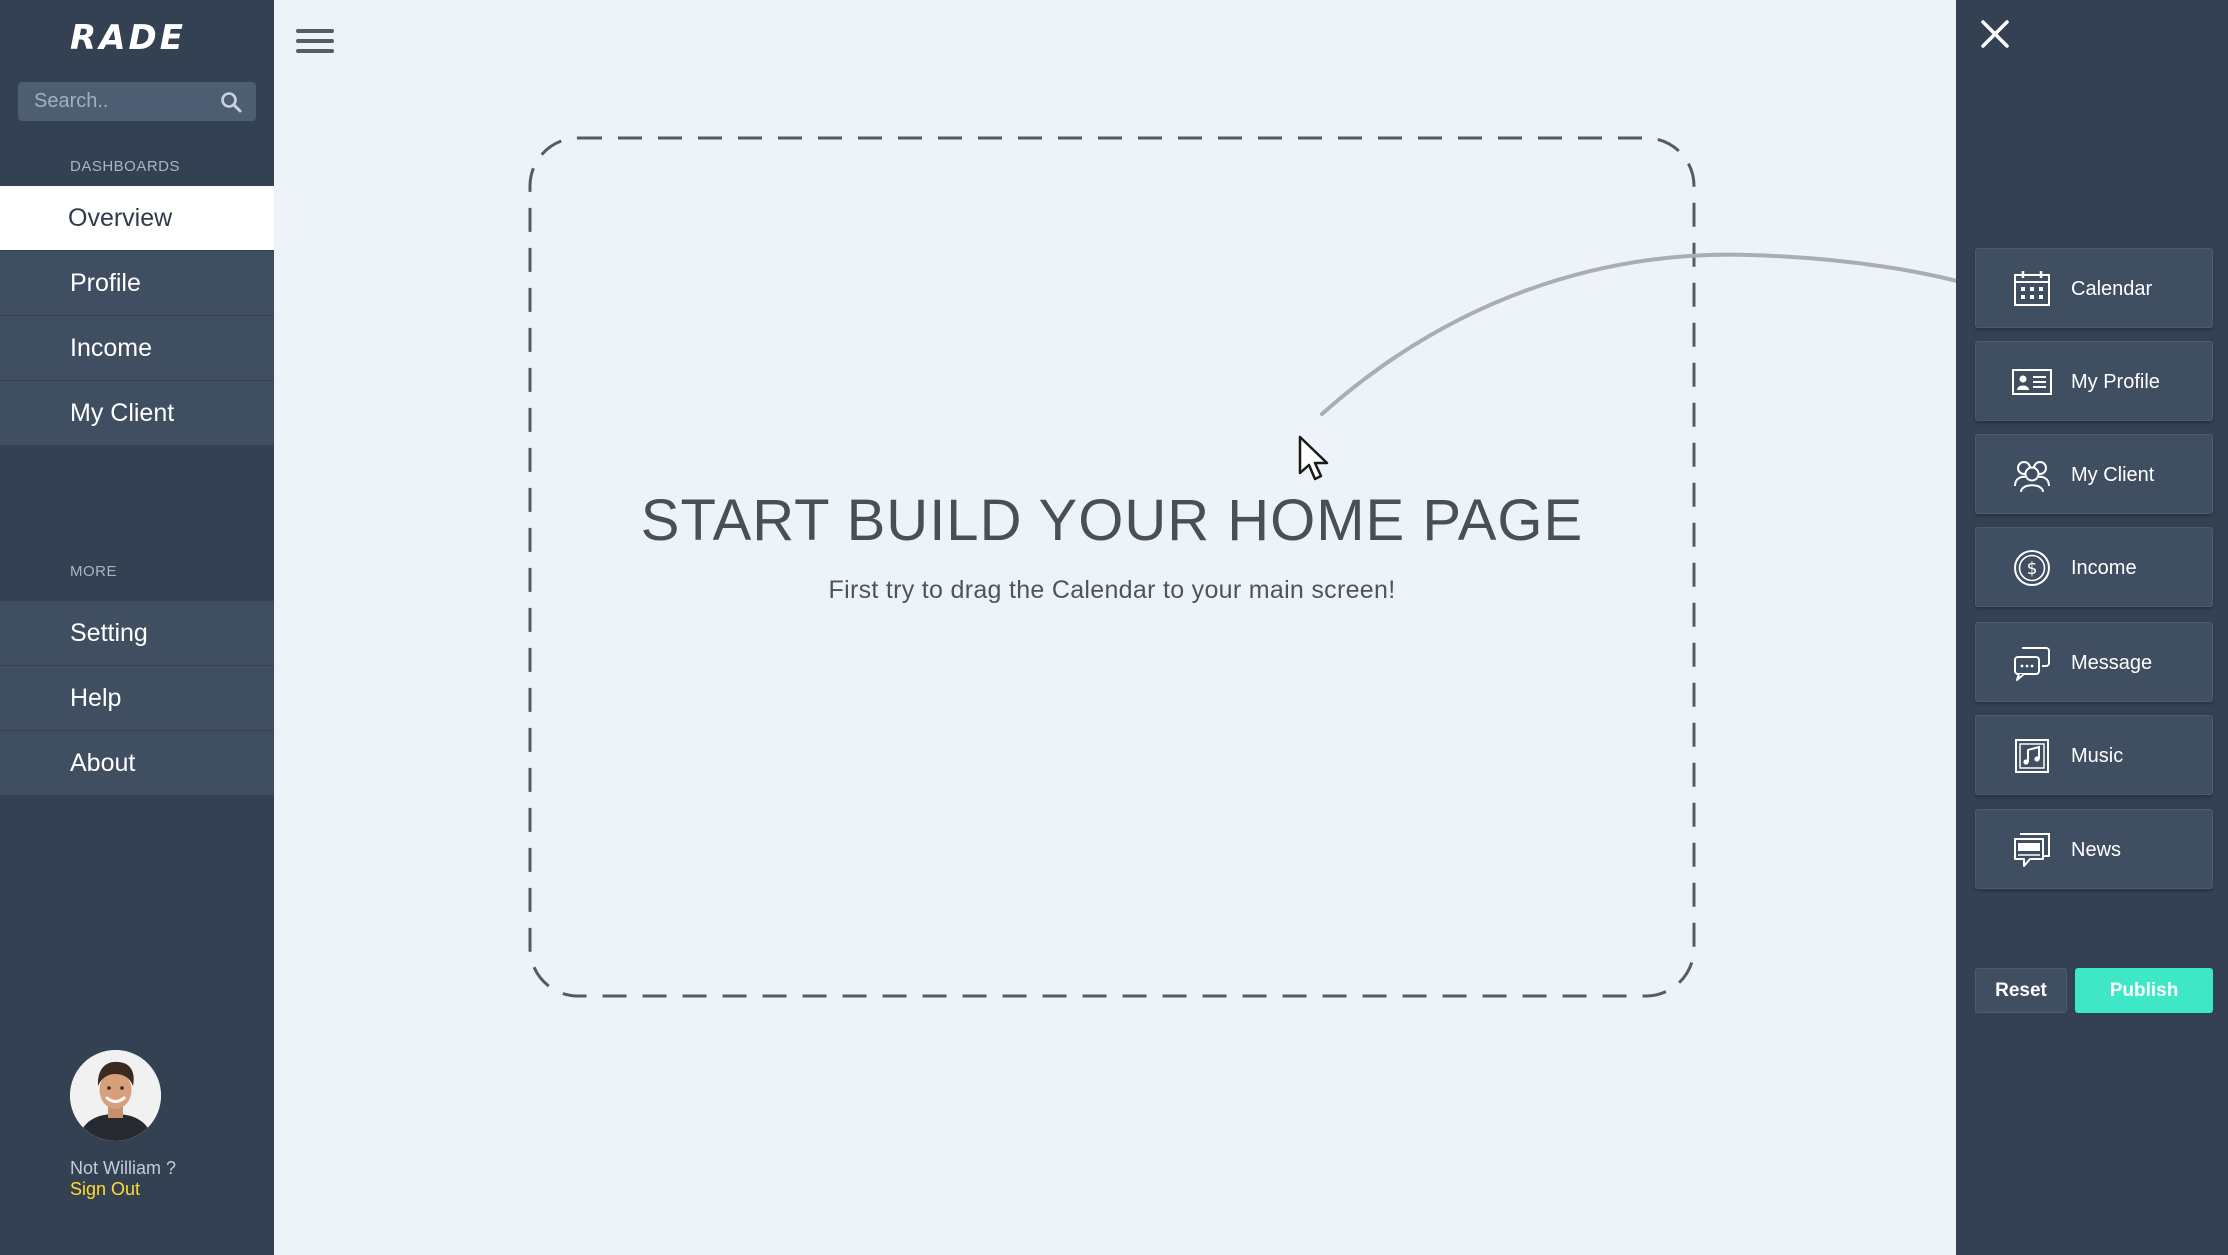 This screenshot has width=2228, height=1255. I want to click on widget-label: My Client, so click(2113, 475).